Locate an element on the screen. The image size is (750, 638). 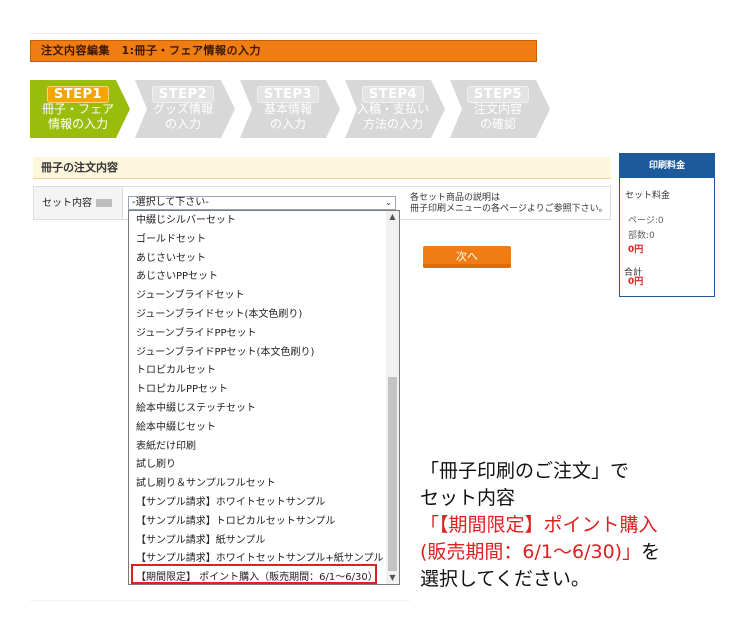
help-text: 各セット商品の説明は 冊子印刷メニューの各ページよりご参照下さい。 is located at coordinates (510, 204).